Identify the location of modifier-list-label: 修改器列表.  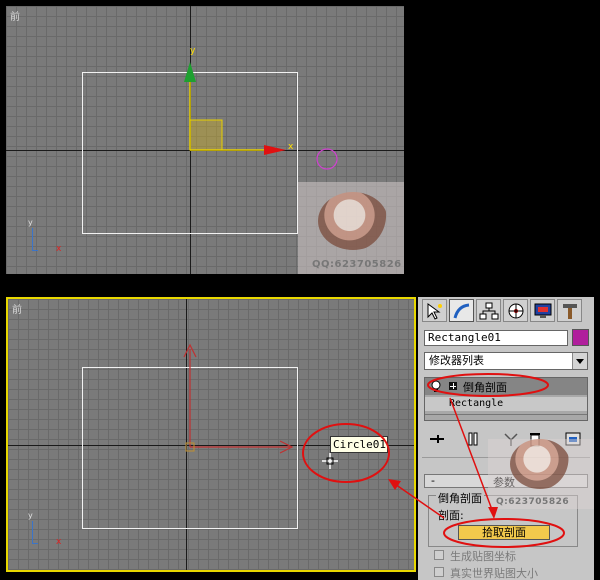
(456, 360).